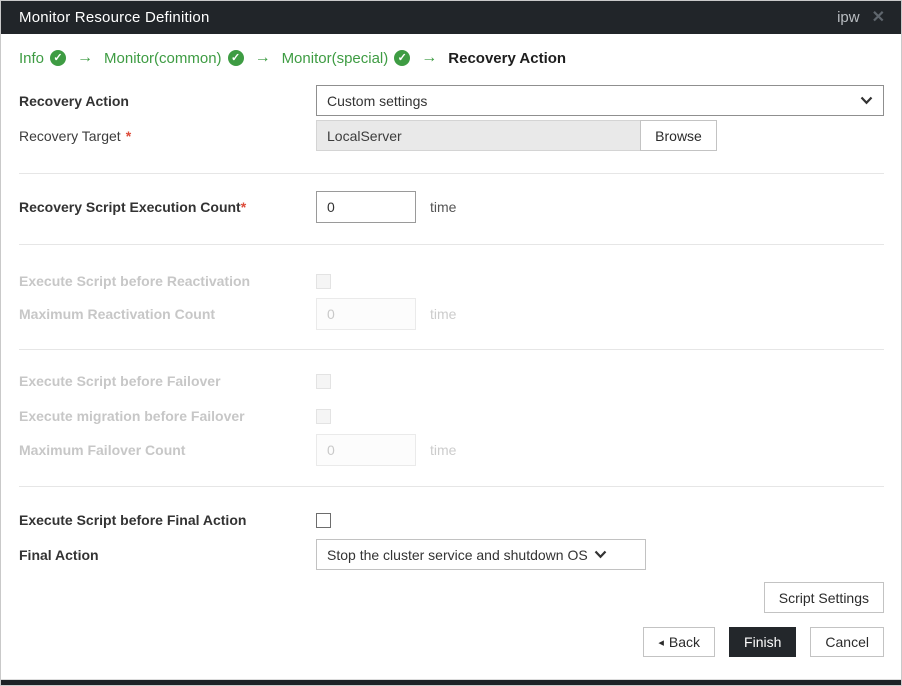  I want to click on execute-script-before-failover-row: Execute Script before Failover, so click(451, 381).